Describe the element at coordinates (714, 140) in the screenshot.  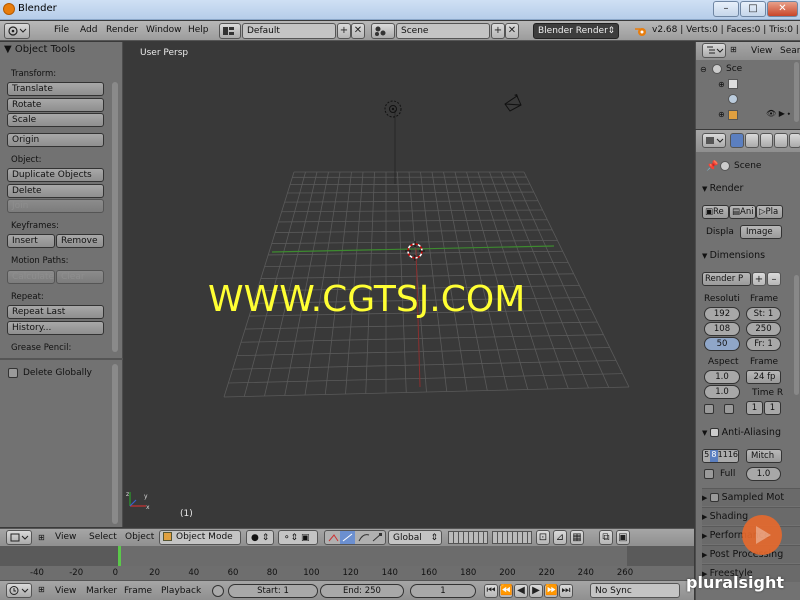
I see `editor-type-properties-icon` at that location.